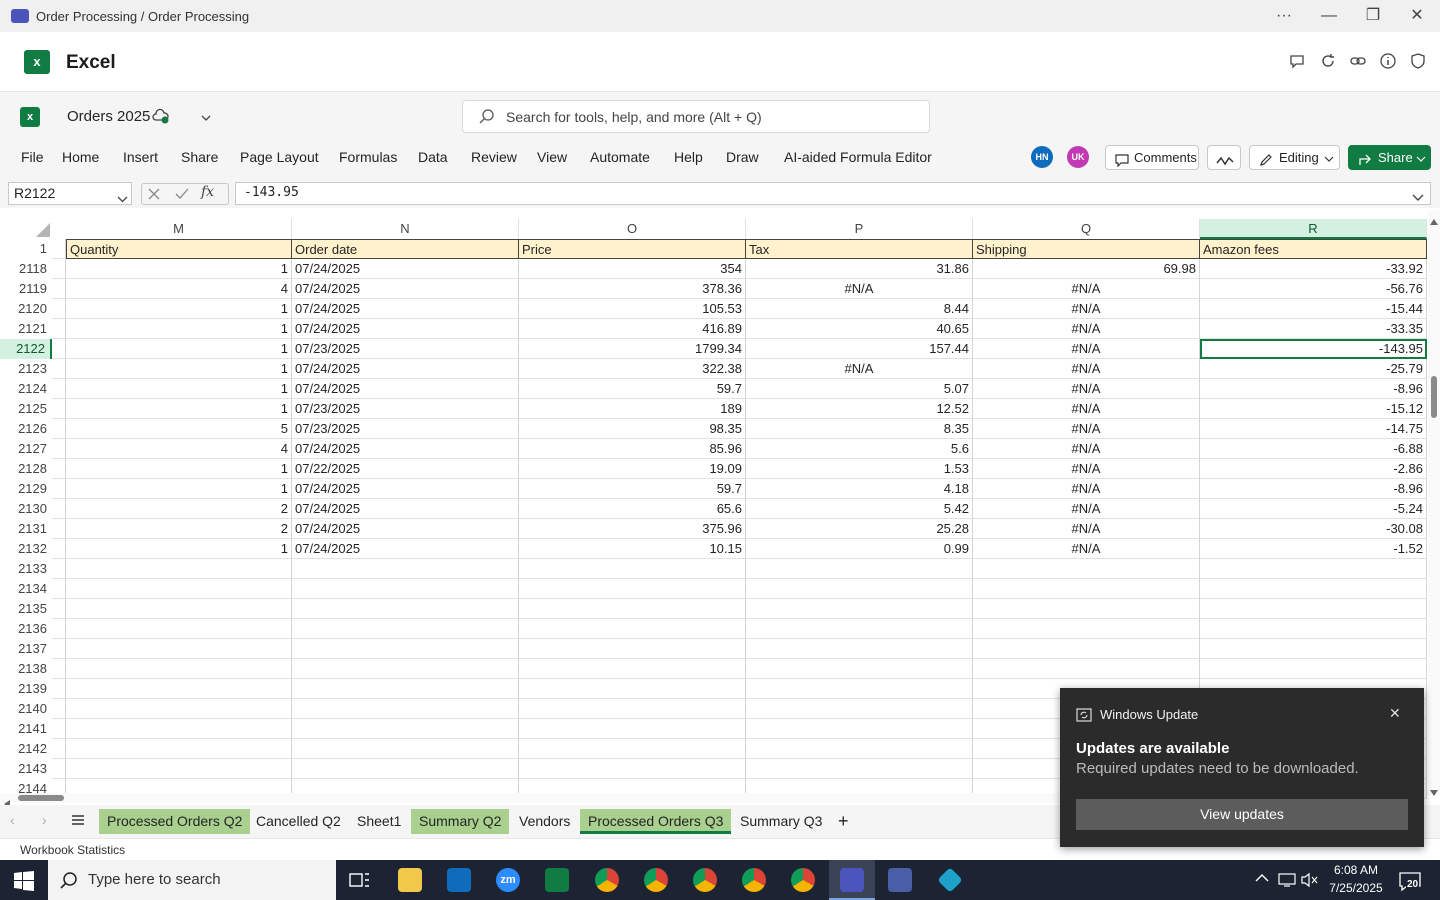 Image resolution: width=1440 pixels, height=900 pixels. I want to click on grid-cell: -5.24, so click(1313, 509).